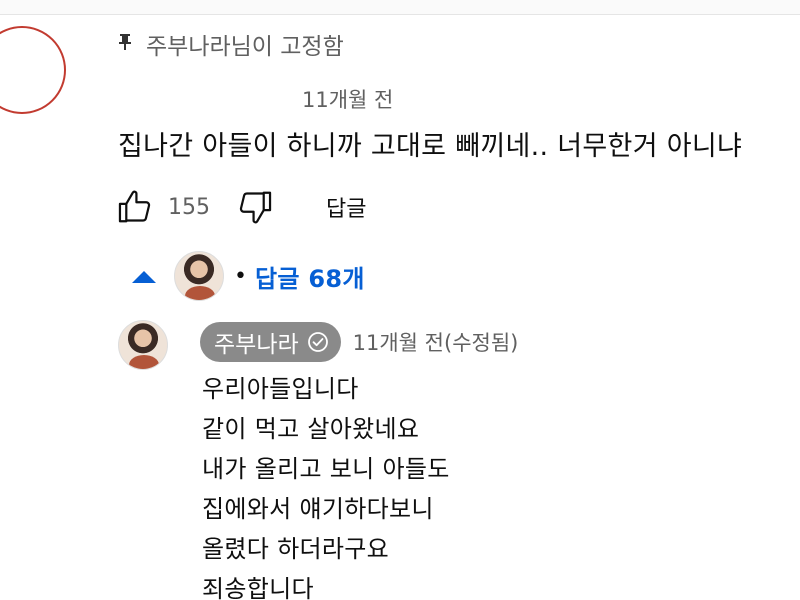 Image resolution: width=800 pixels, height=600 pixels. What do you see at coordinates (144, 276) in the screenshot?
I see `caret-up-icon` at bounding box center [144, 276].